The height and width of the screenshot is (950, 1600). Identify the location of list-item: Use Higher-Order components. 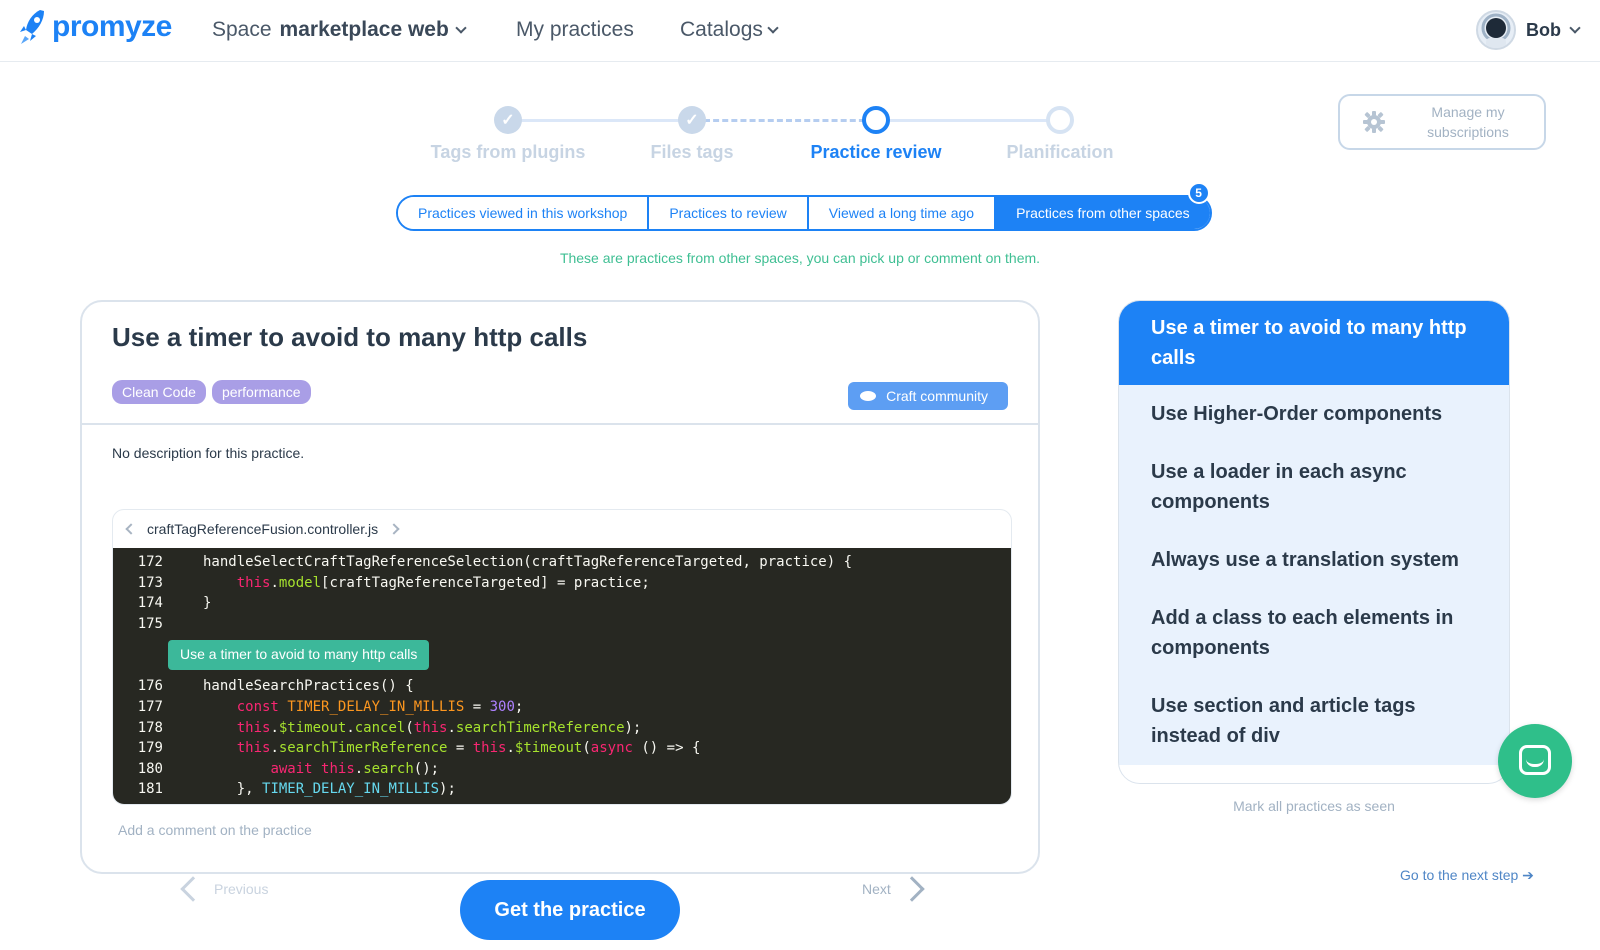
(1314, 414).